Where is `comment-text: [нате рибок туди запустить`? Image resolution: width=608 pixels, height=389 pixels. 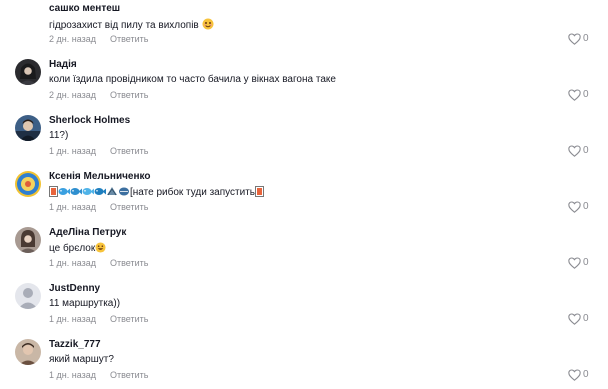 comment-text: [нате рибок туди запустить is located at coordinates (156, 192).